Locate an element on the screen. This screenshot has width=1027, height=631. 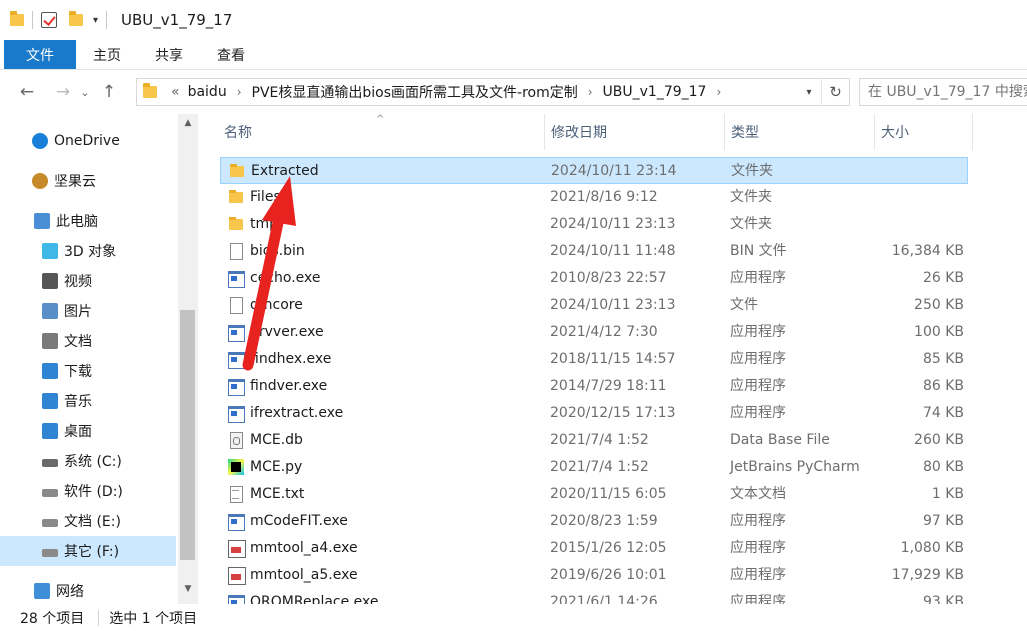
file-name: MCE.txt is located at coordinates (277, 494).